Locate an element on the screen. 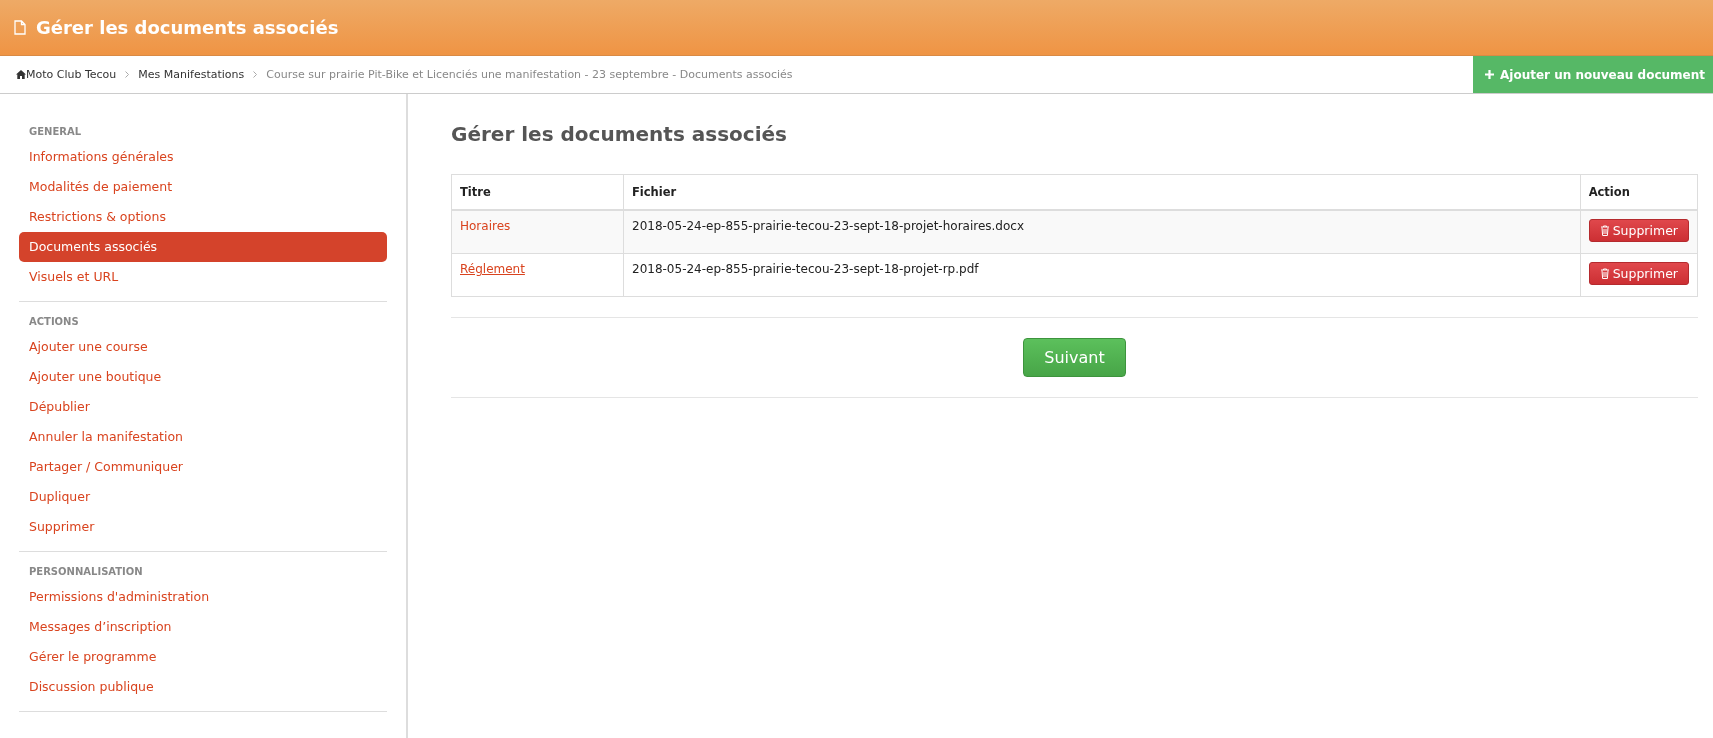 The width and height of the screenshot is (1713, 738). page-header-title: Gérer les documents associés is located at coordinates (187, 27).